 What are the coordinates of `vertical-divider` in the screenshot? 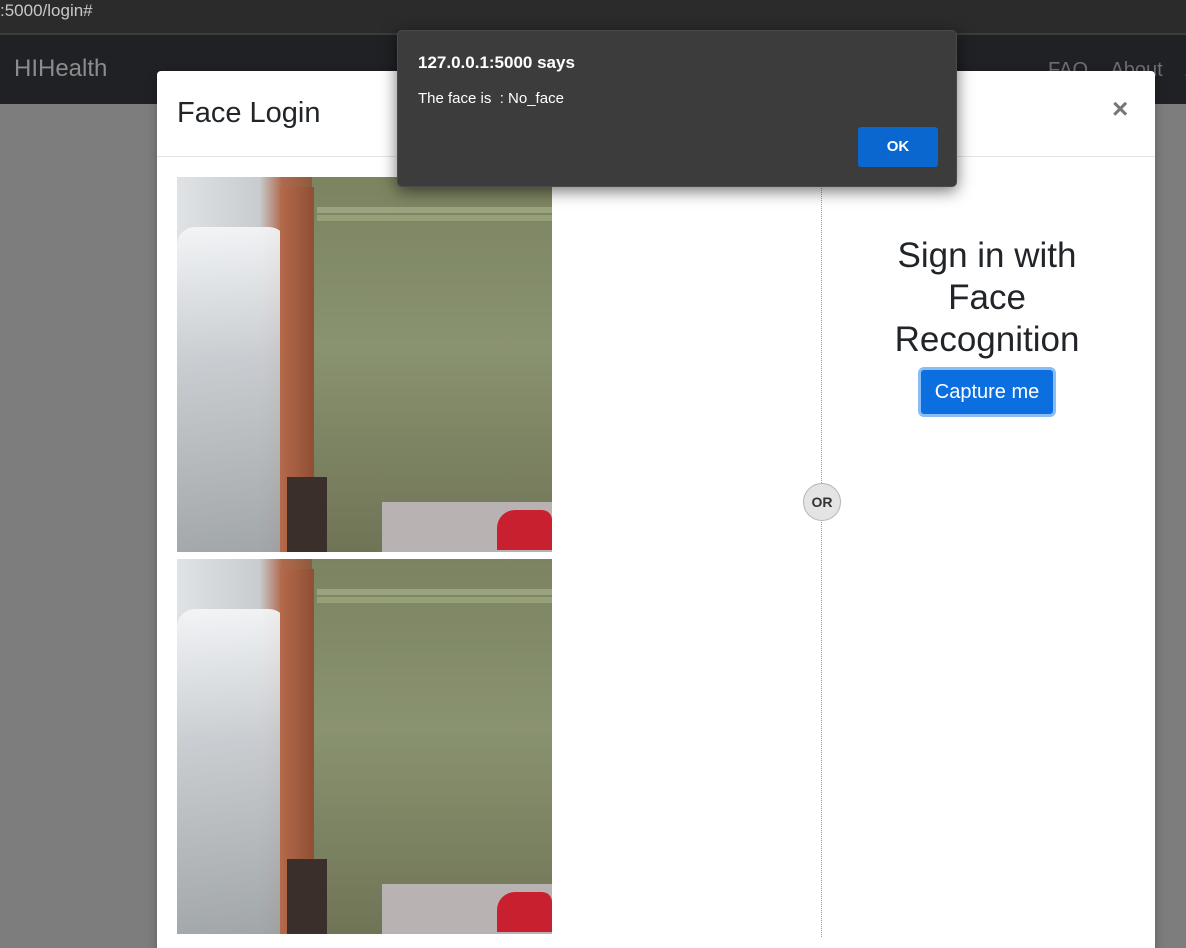 It's located at (821, 547).